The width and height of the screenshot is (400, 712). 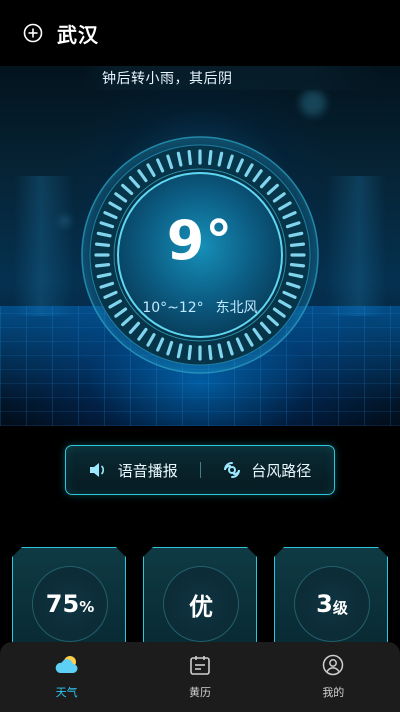 What do you see at coordinates (87, 607) in the screenshot?
I see `humidity-unit: %` at bounding box center [87, 607].